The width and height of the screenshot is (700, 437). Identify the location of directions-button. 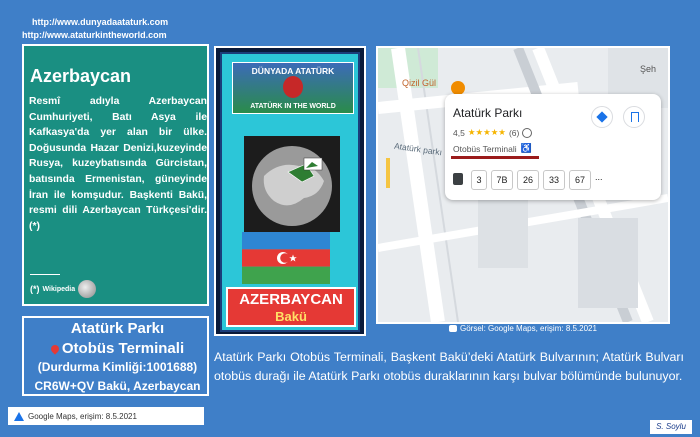
(602, 117).